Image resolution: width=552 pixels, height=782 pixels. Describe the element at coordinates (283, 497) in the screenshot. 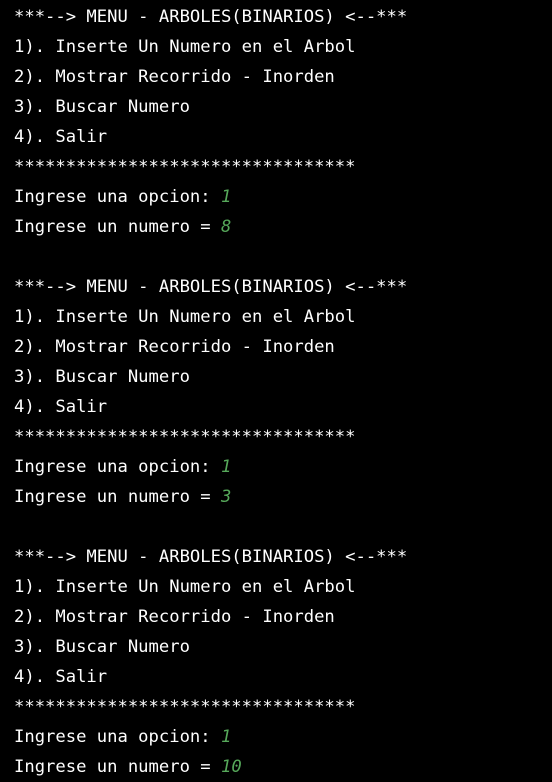

I see `number-prompt-line: Ingrese un numero = 3` at that location.